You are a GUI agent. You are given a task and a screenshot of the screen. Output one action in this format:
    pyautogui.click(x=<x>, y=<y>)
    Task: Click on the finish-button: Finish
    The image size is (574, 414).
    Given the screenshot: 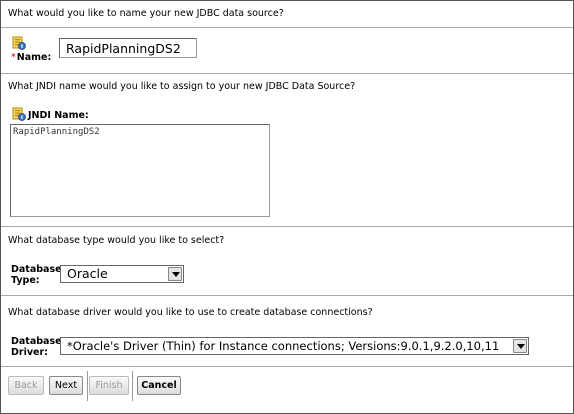 What is the action you would take?
    pyautogui.click(x=109, y=385)
    